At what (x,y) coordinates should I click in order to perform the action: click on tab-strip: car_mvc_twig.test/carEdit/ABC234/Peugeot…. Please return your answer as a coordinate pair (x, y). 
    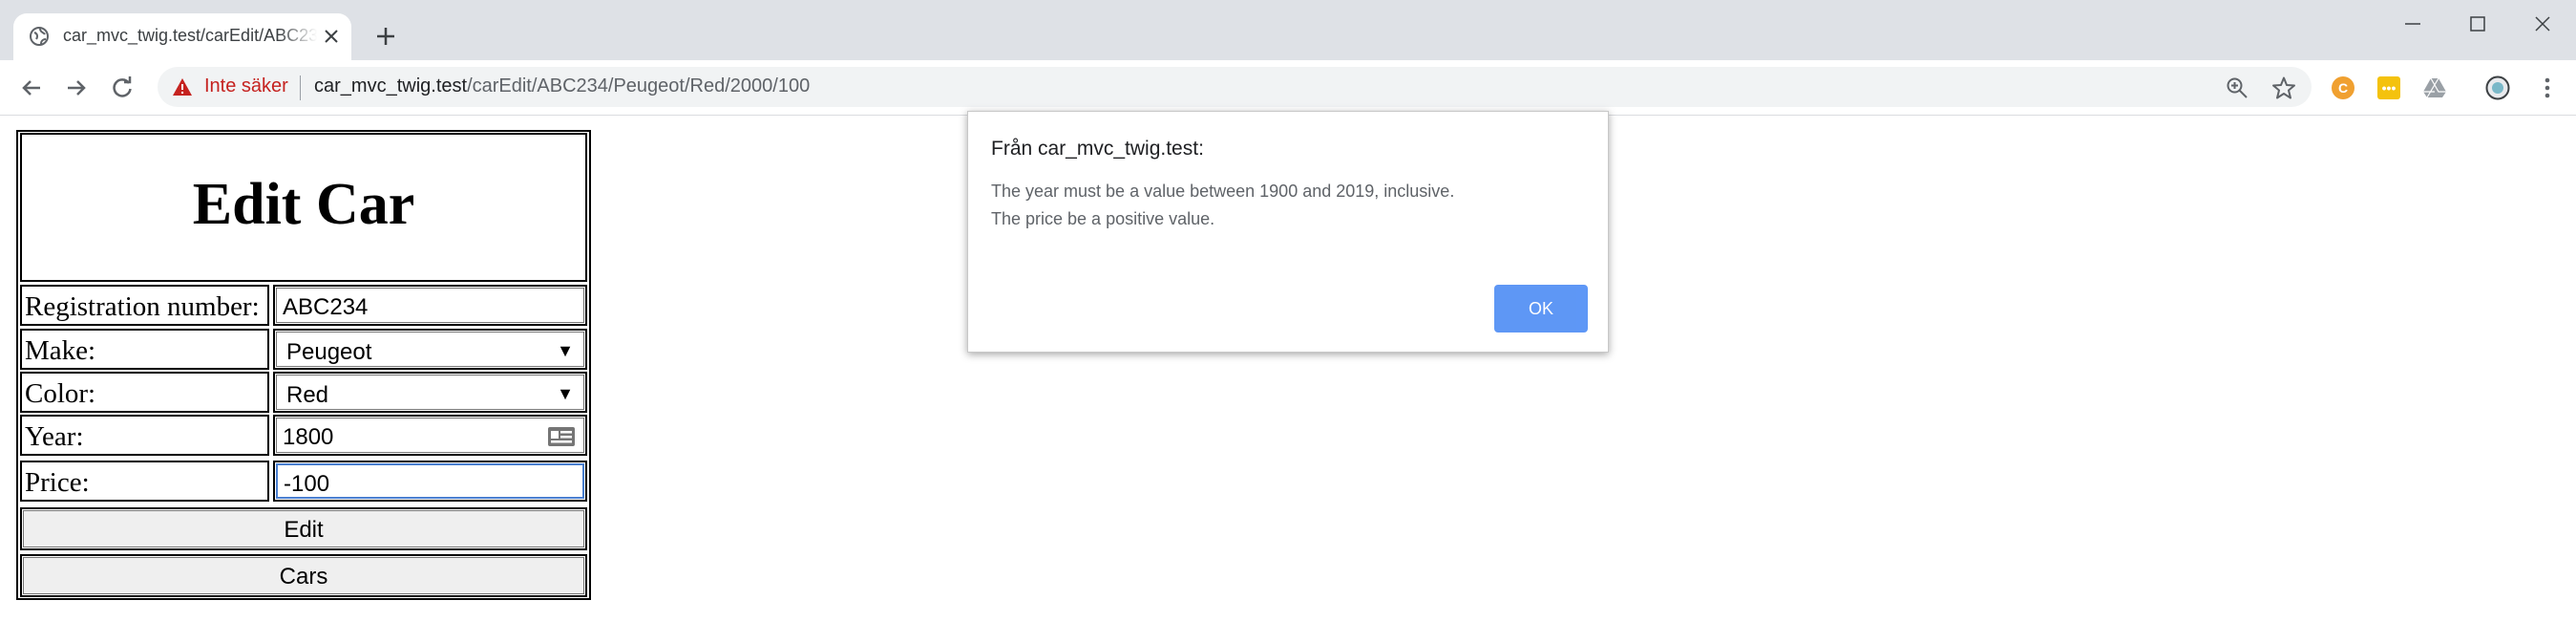
    Looking at the image, I should click on (1288, 30).